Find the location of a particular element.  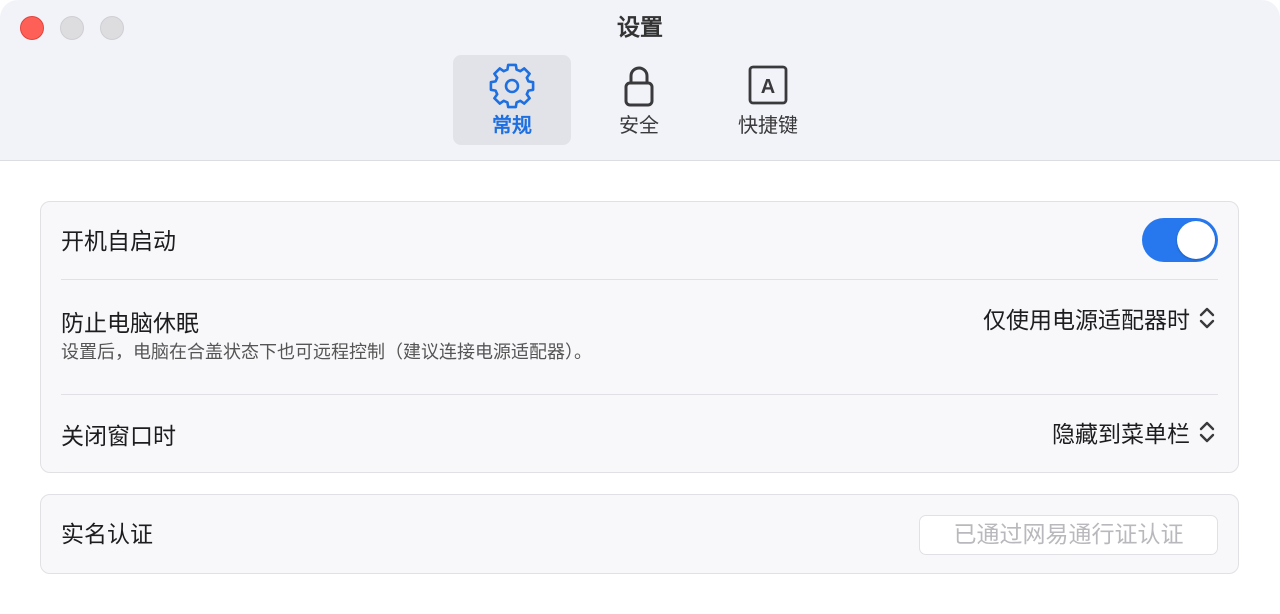

toggle-knob is located at coordinates (1196, 240).